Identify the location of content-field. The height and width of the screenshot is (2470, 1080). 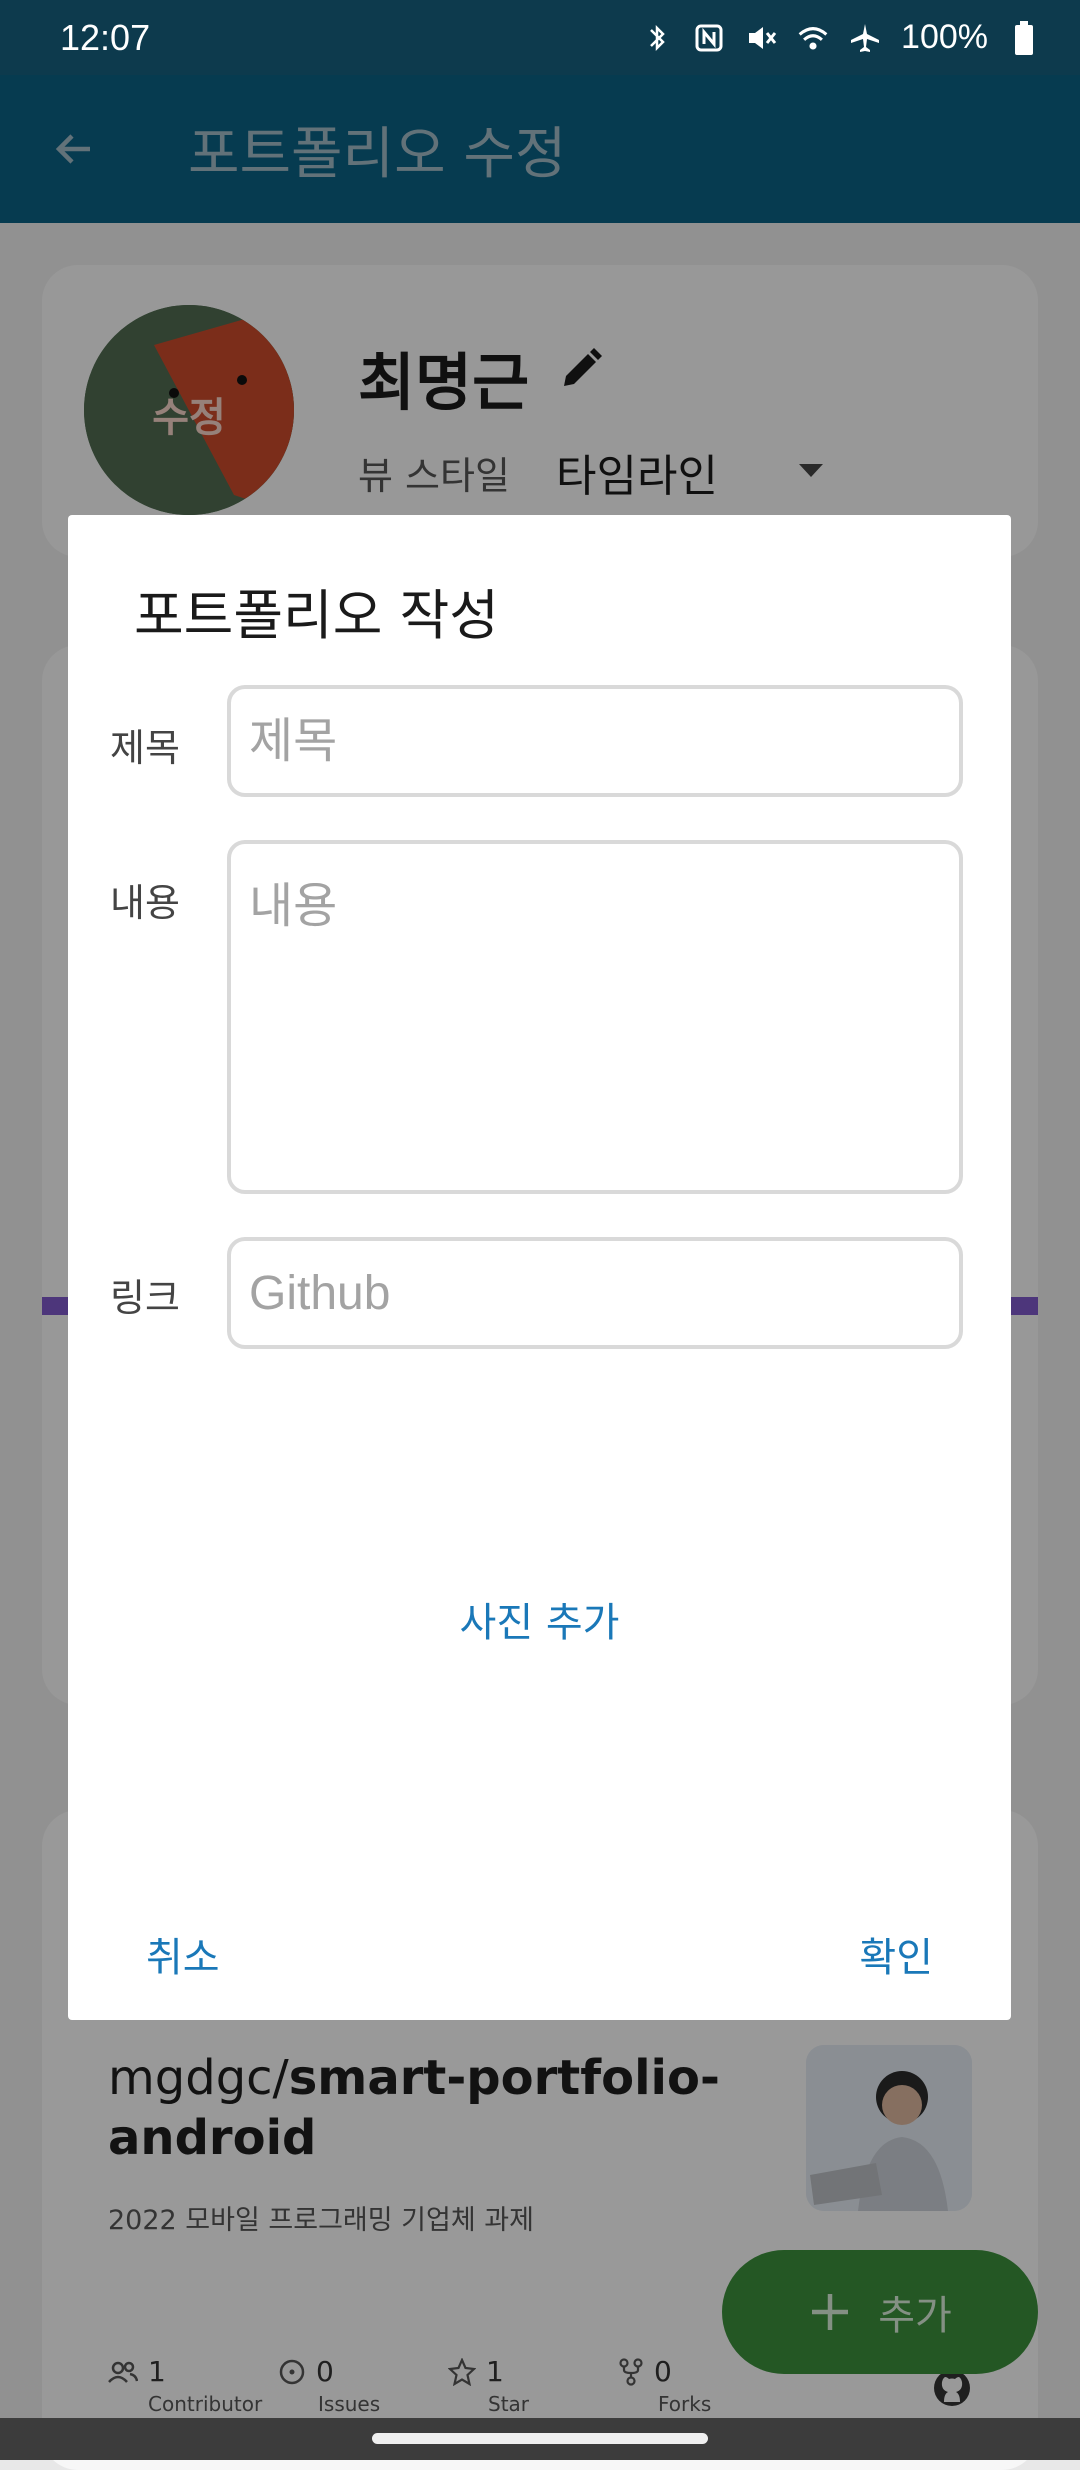
(595, 1017).